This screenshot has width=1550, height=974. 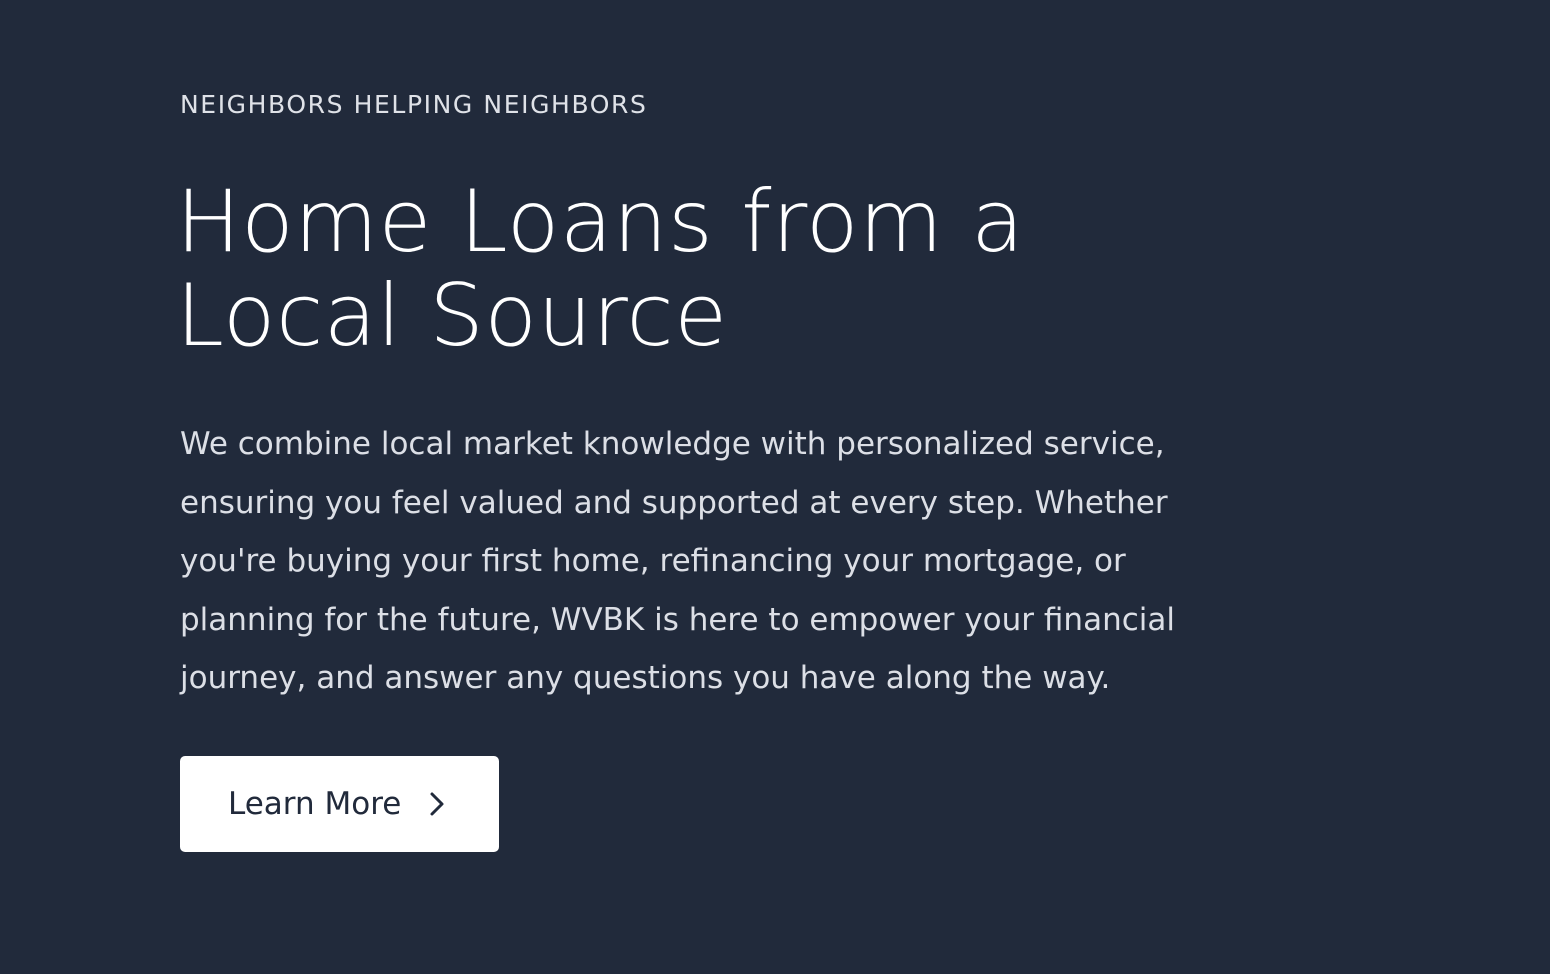 What do you see at coordinates (315, 804) in the screenshot?
I see `learn-more-label: Learn More` at bounding box center [315, 804].